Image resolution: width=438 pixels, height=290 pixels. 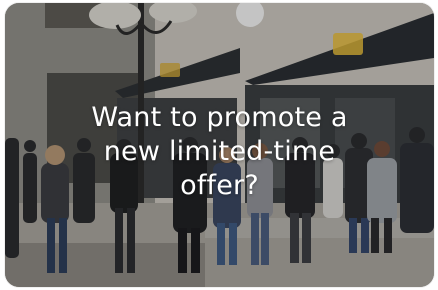 What do you see at coordinates (219, 117) in the screenshot?
I see `headline-line-1: Want to promote a` at bounding box center [219, 117].